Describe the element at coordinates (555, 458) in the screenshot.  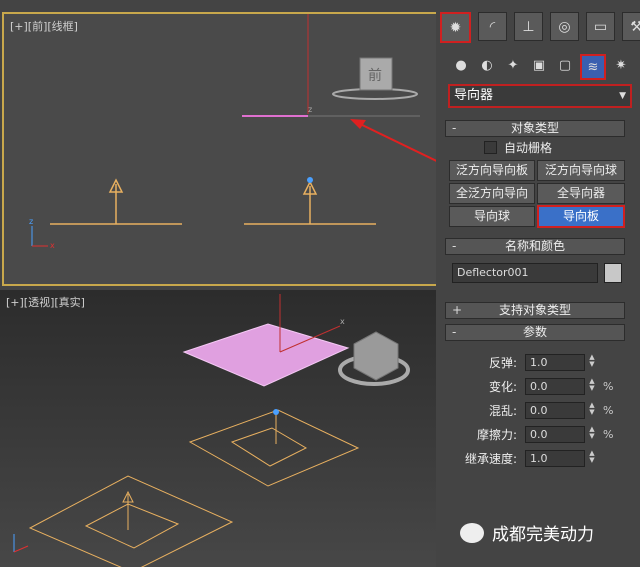
I see `inherit-velocity-spinner: 1.0` at that location.